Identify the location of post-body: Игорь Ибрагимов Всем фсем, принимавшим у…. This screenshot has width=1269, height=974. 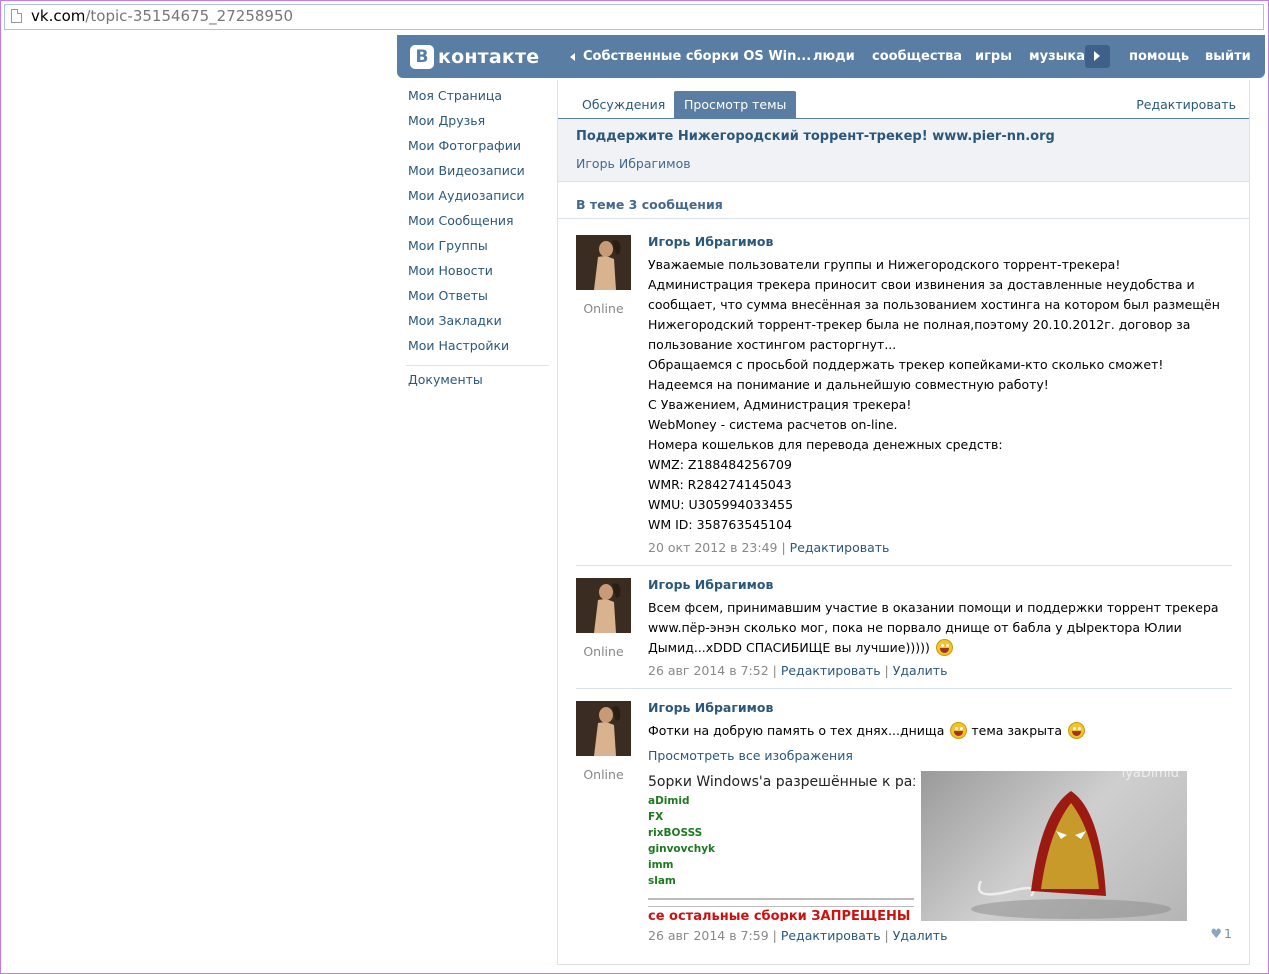
(933, 629).